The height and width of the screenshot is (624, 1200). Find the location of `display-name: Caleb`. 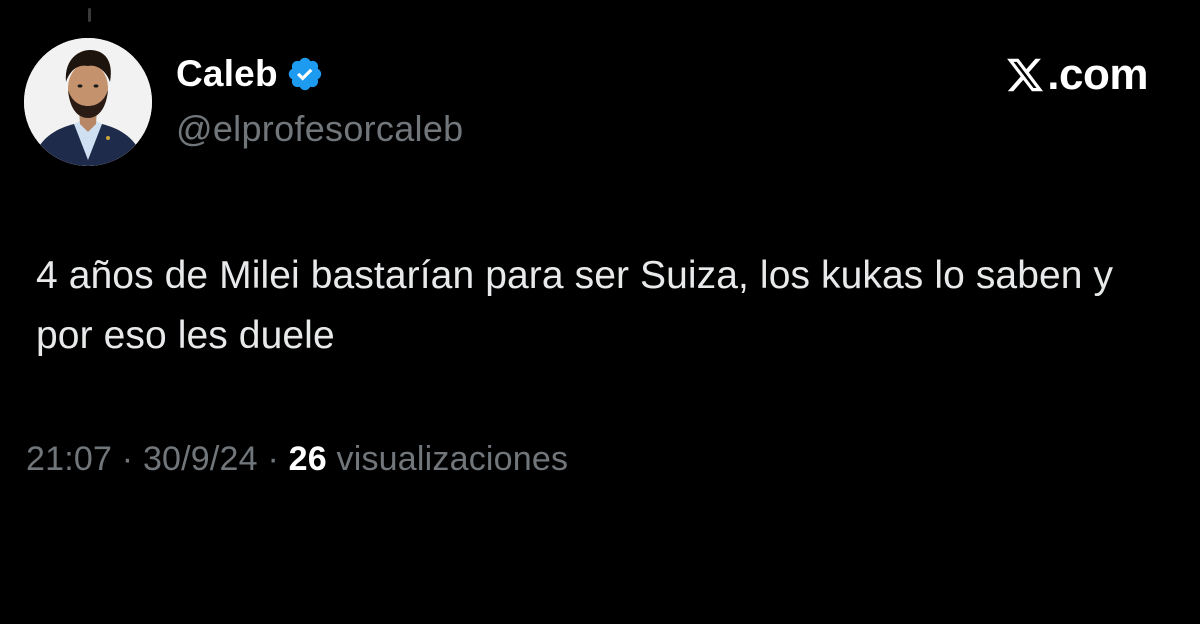

display-name: Caleb is located at coordinates (227, 74).